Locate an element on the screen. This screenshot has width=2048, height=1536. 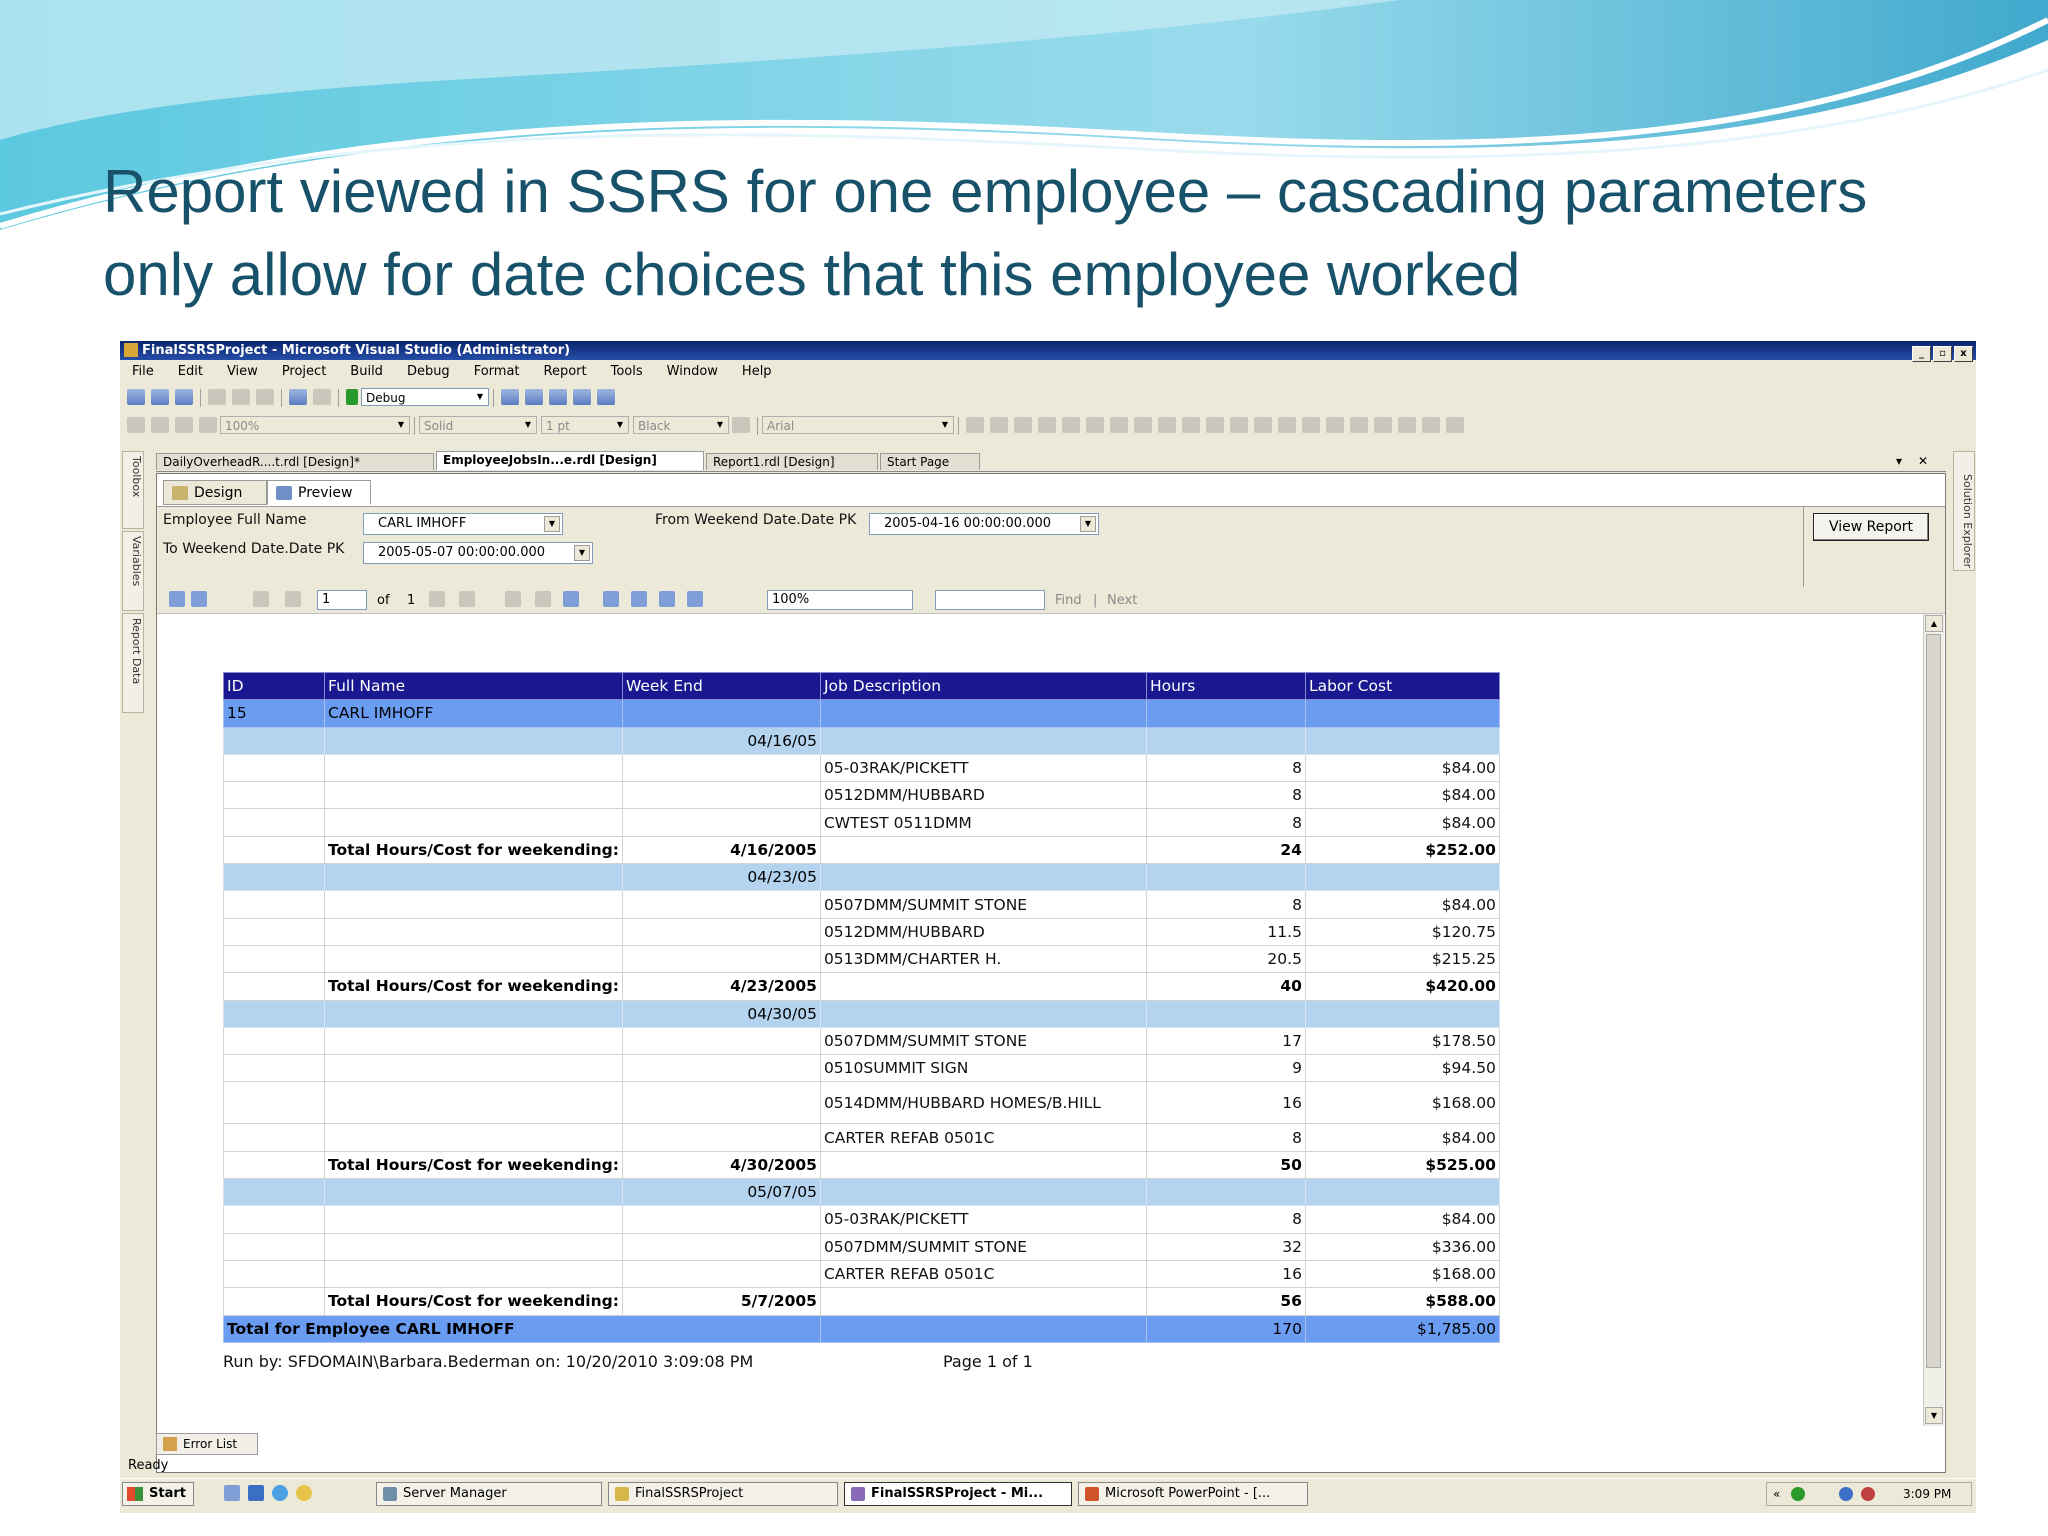
cut-icon is located at coordinates (217, 397).